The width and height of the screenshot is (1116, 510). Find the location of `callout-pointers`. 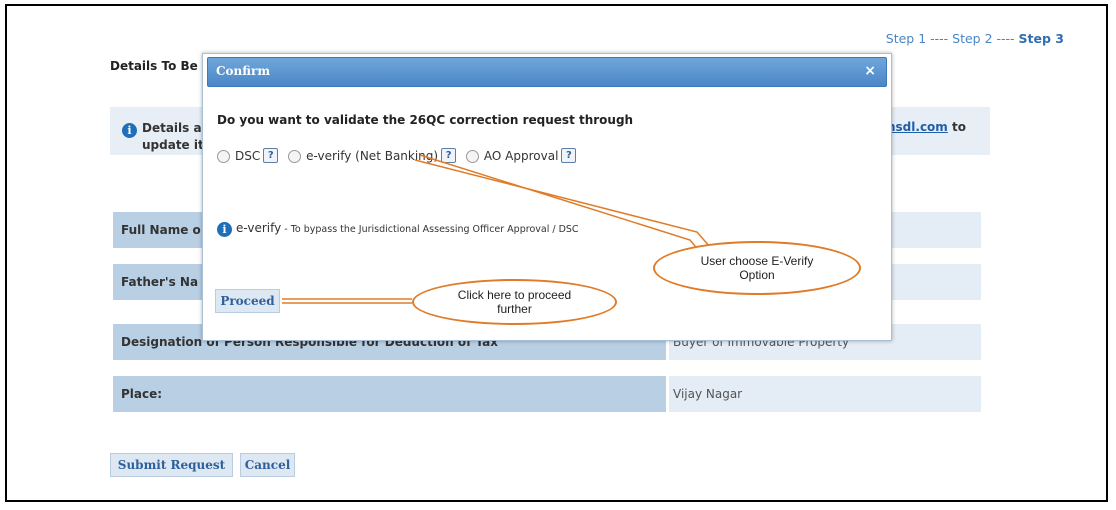

callout-pointers is located at coordinates (496, 229).